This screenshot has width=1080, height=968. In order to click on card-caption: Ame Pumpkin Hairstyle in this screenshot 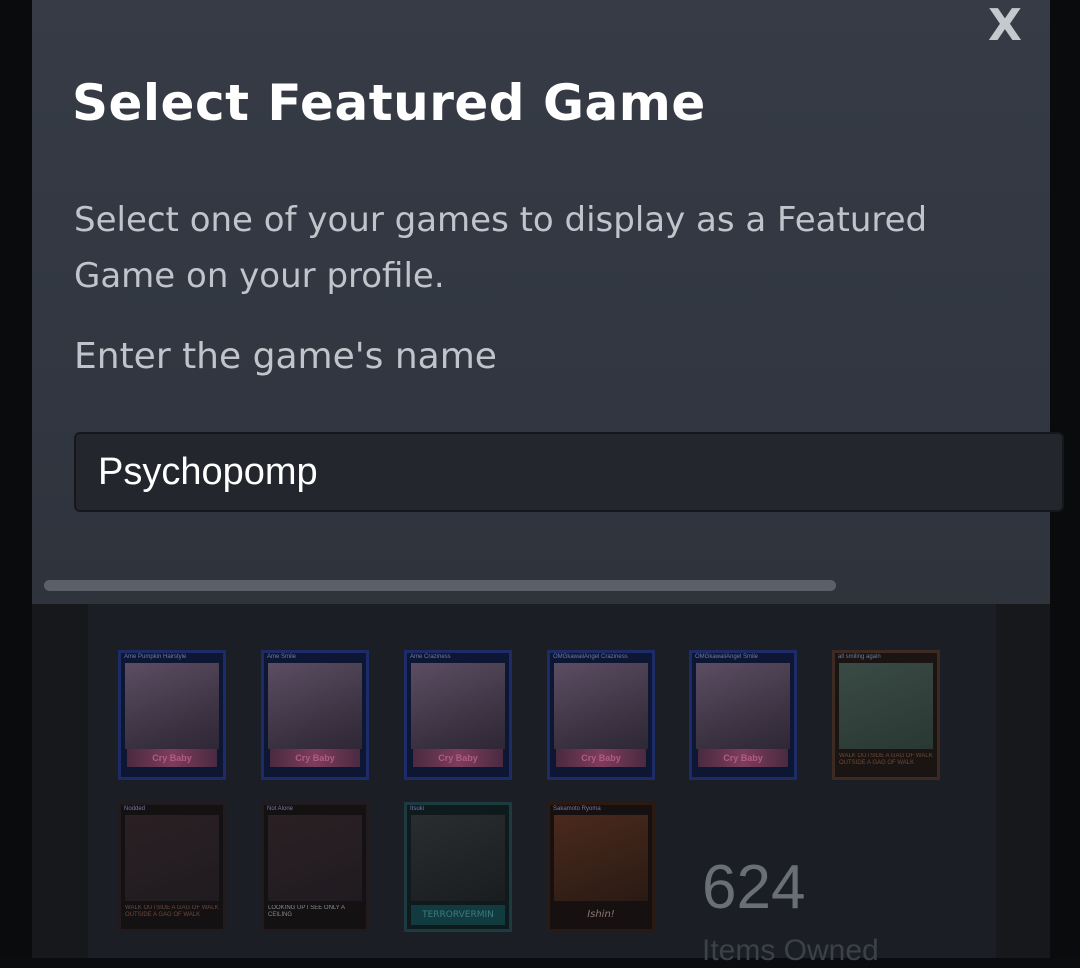, I will do `click(155, 657)`.